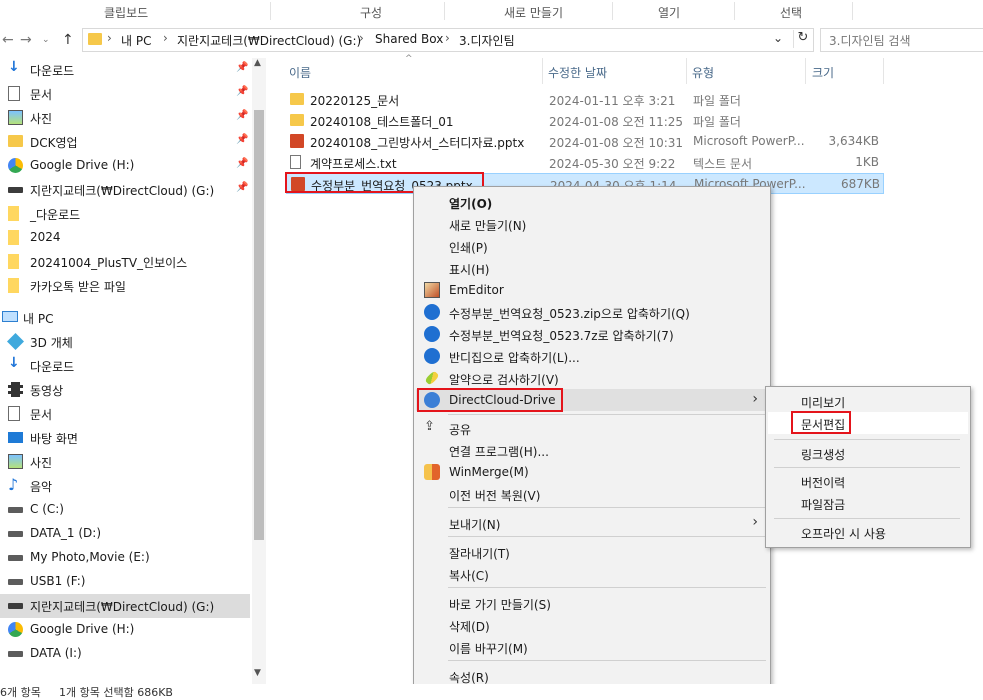  I want to click on nav-item-google-drive: Google Drive (H:), so click(125, 630).